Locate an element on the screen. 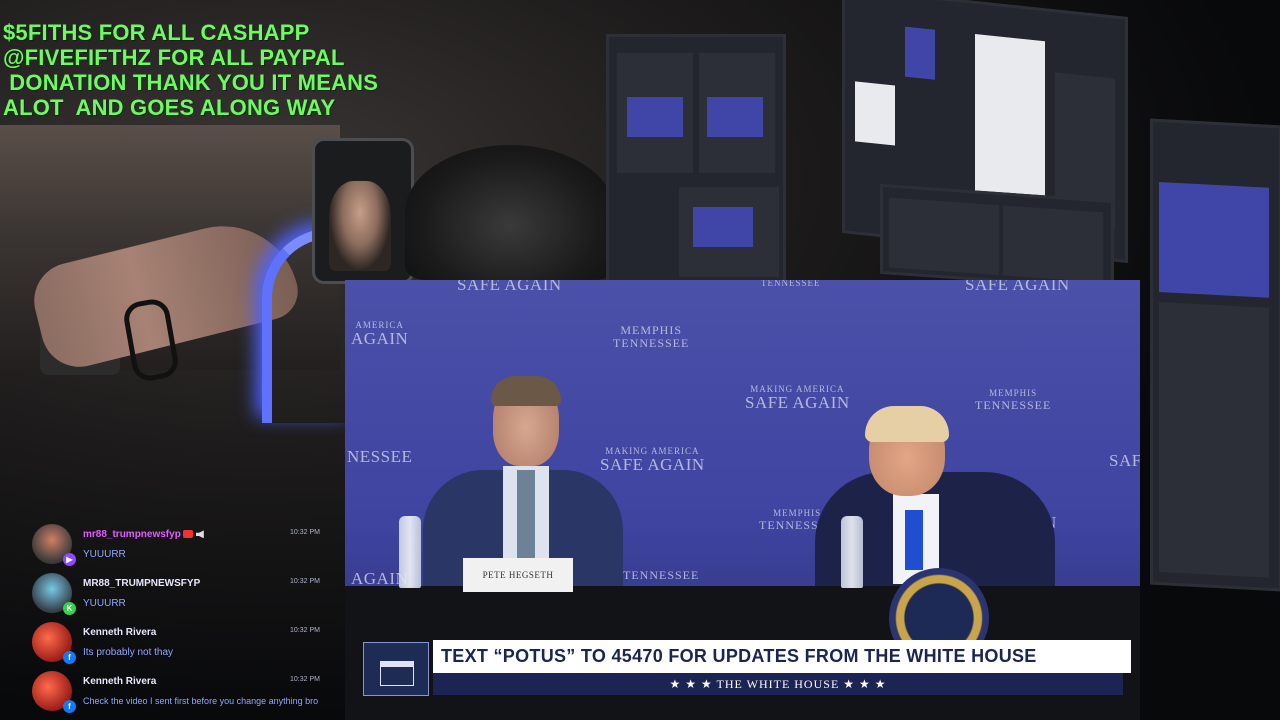 This screenshot has width=1280, height=720. monitor-window is located at coordinates (875, 113).